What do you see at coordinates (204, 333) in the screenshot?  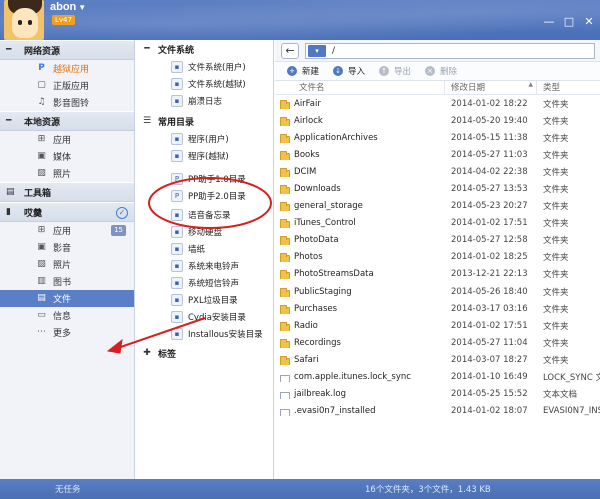 I see `tree-item: ▪ Installous安装目录` at bounding box center [204, 333].